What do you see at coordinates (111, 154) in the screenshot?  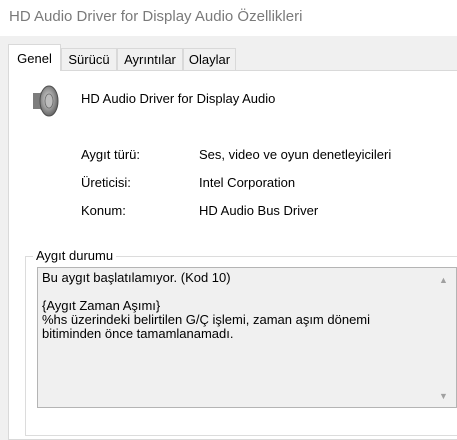 I see `device-type-label: Aygıt türü:` at bounding box center [111, 154].